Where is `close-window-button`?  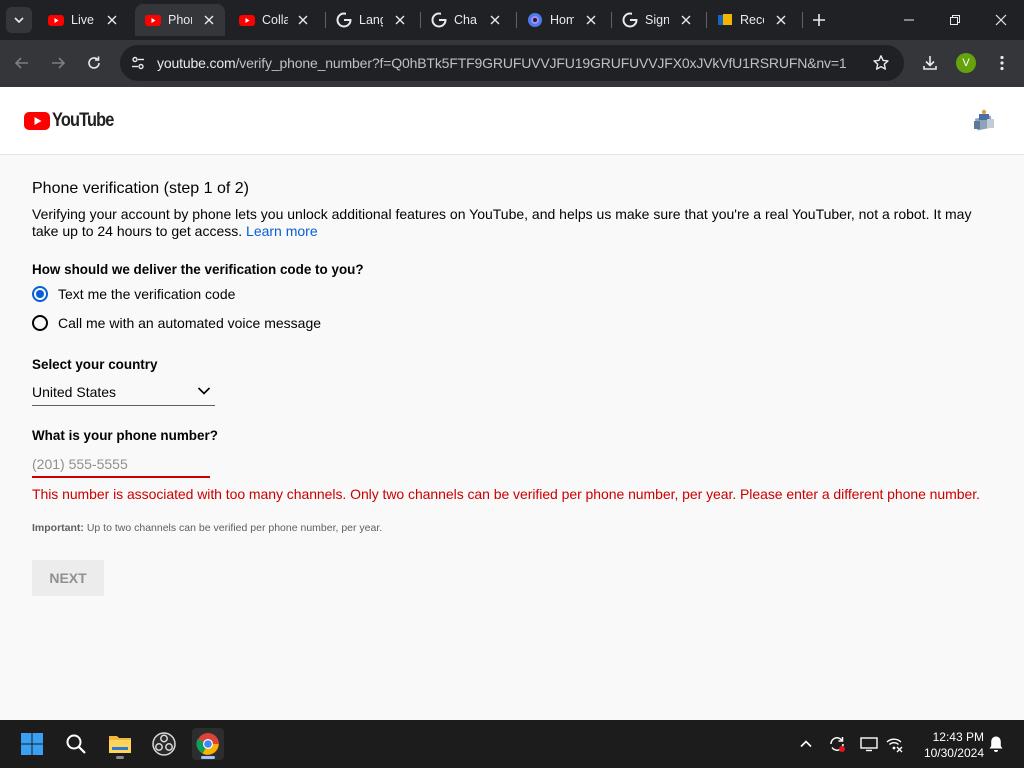 close-window-button is located at coordinates (1001, 20).